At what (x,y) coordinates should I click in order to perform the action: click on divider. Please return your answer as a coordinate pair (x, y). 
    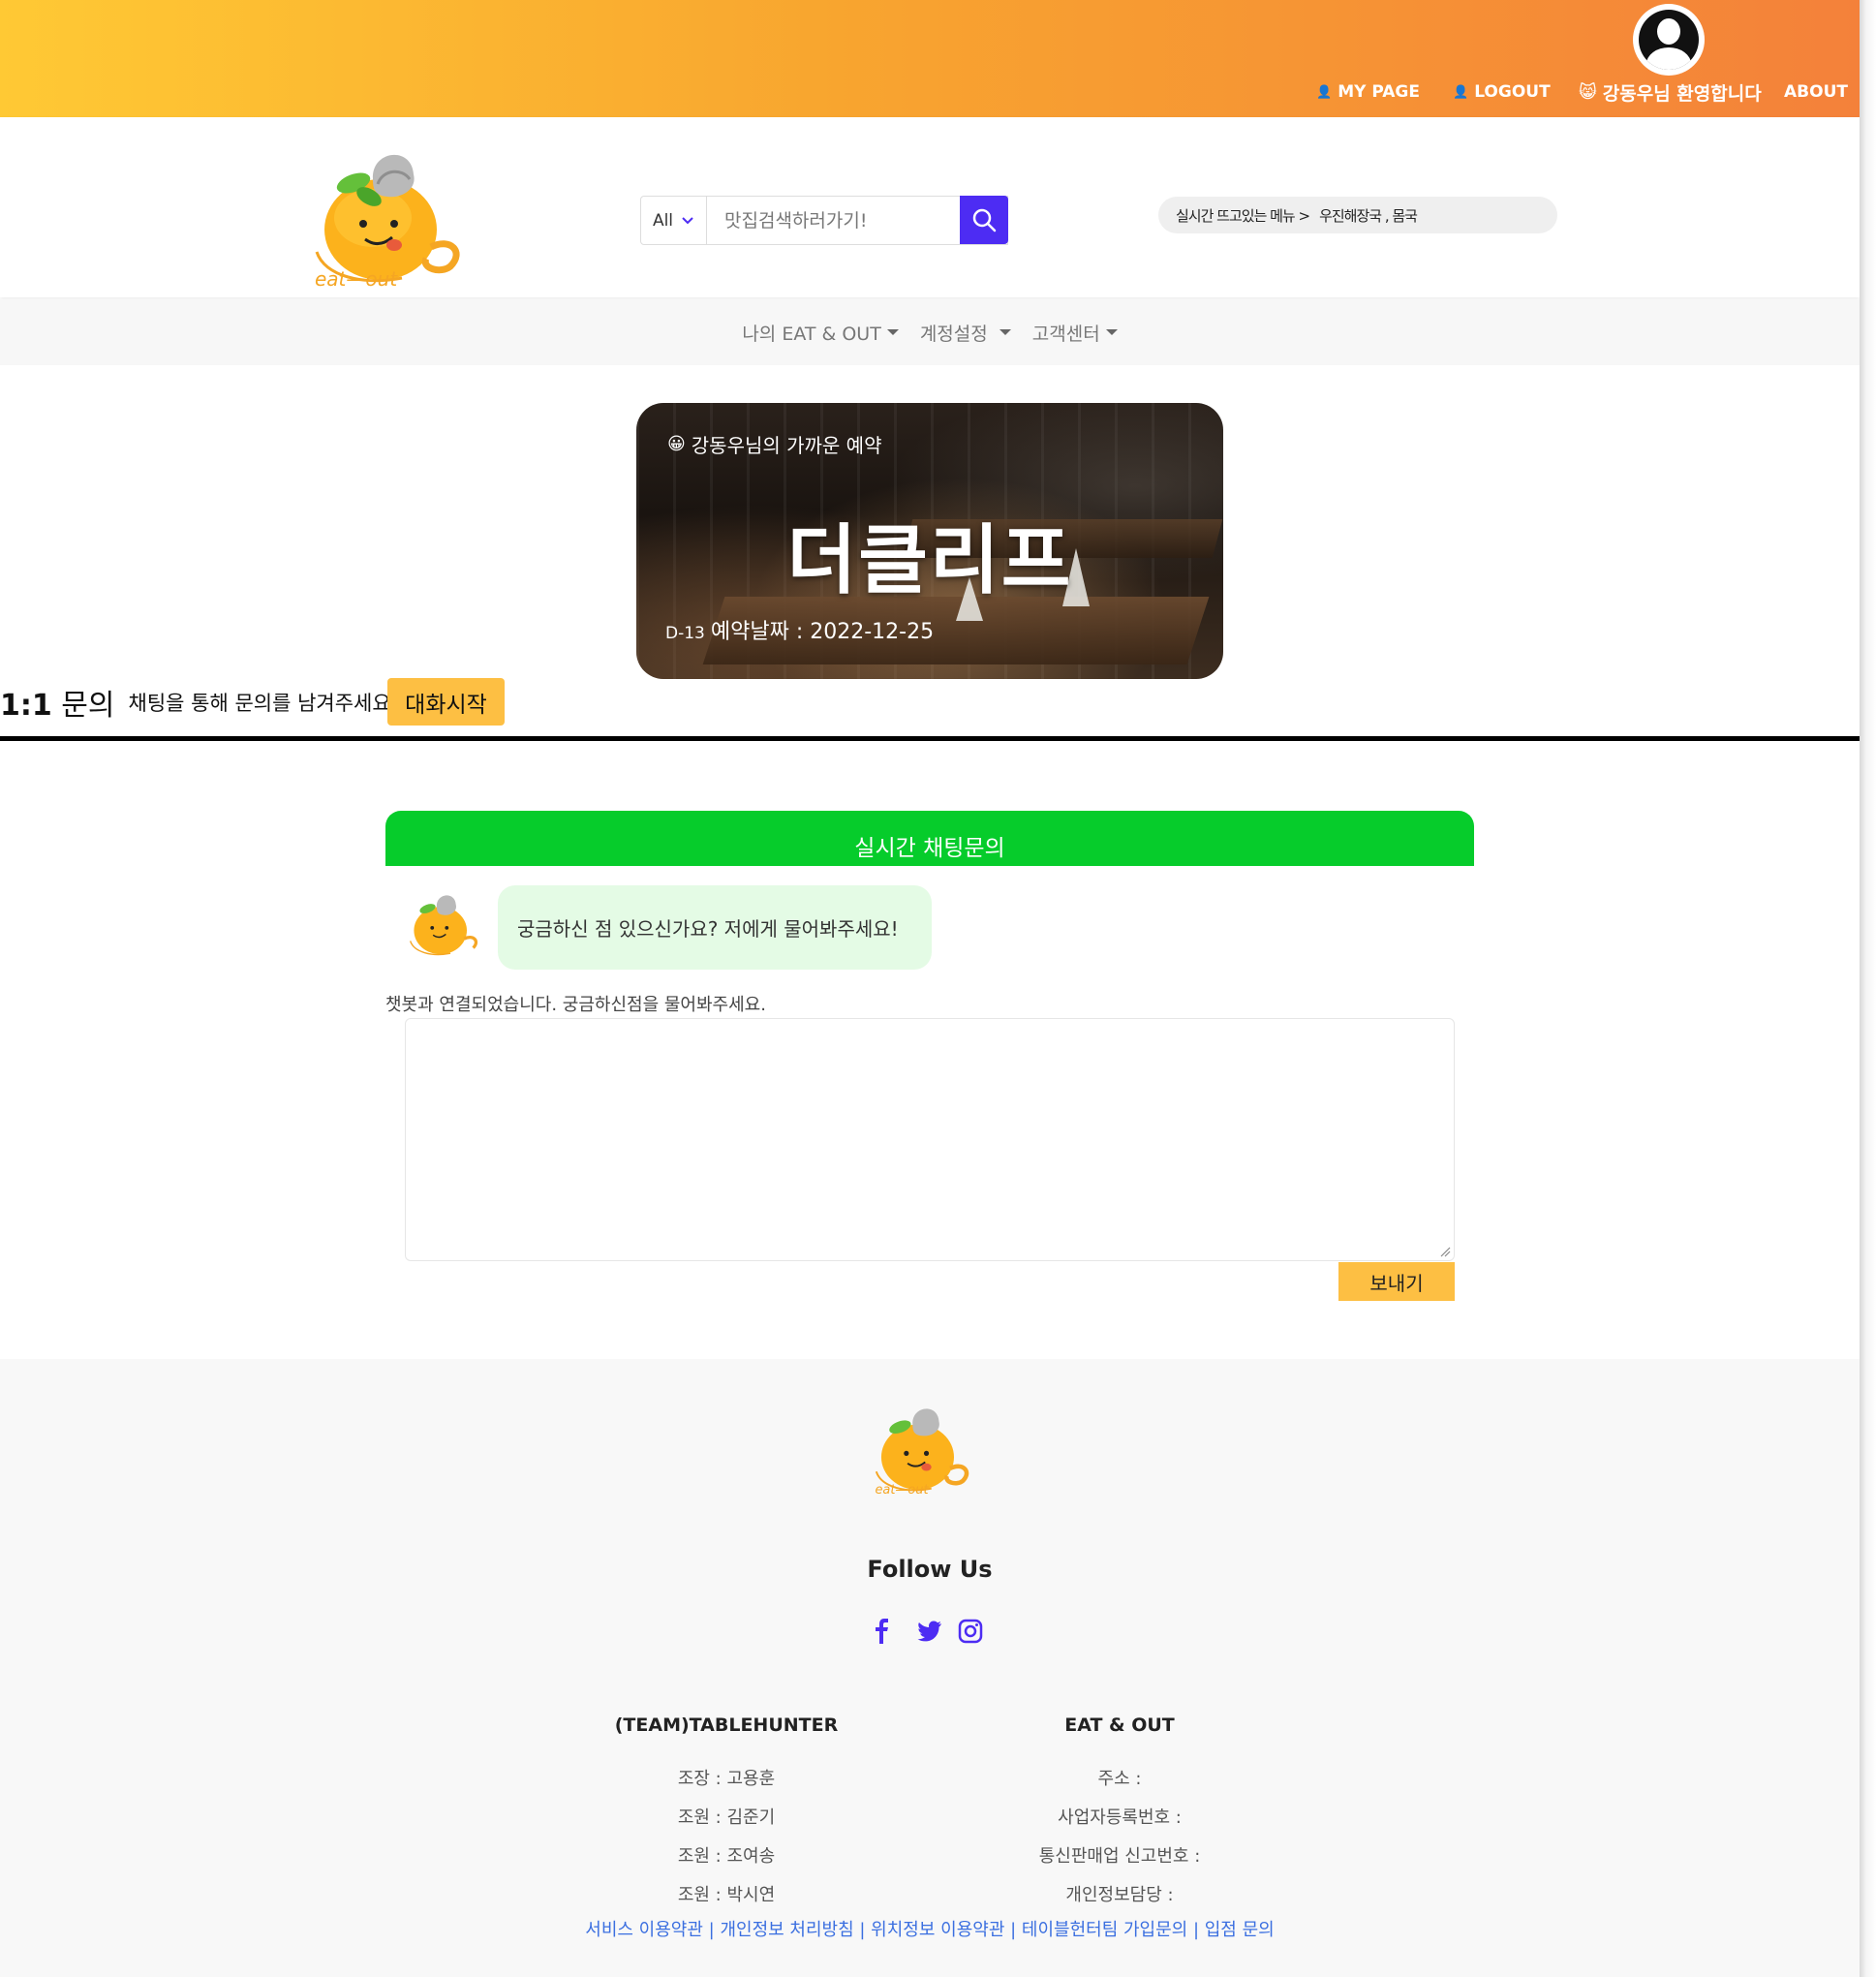
    Looking at the image, I should click on (930, 738).